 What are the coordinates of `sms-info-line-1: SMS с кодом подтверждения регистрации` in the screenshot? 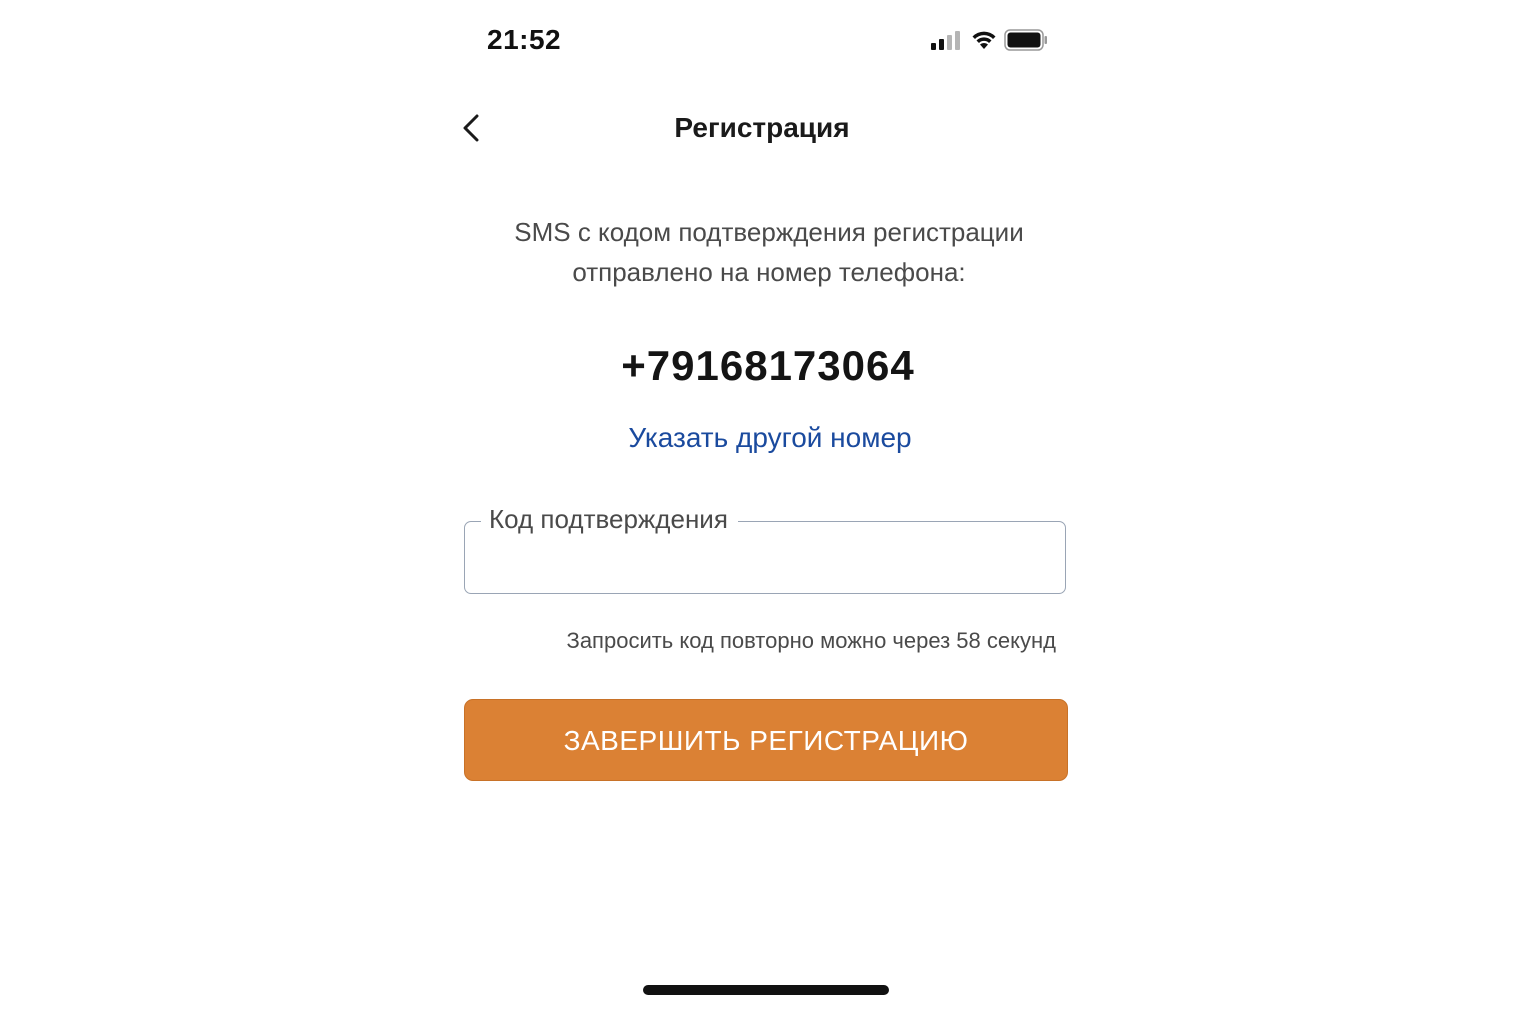 It's located at (769, 232).